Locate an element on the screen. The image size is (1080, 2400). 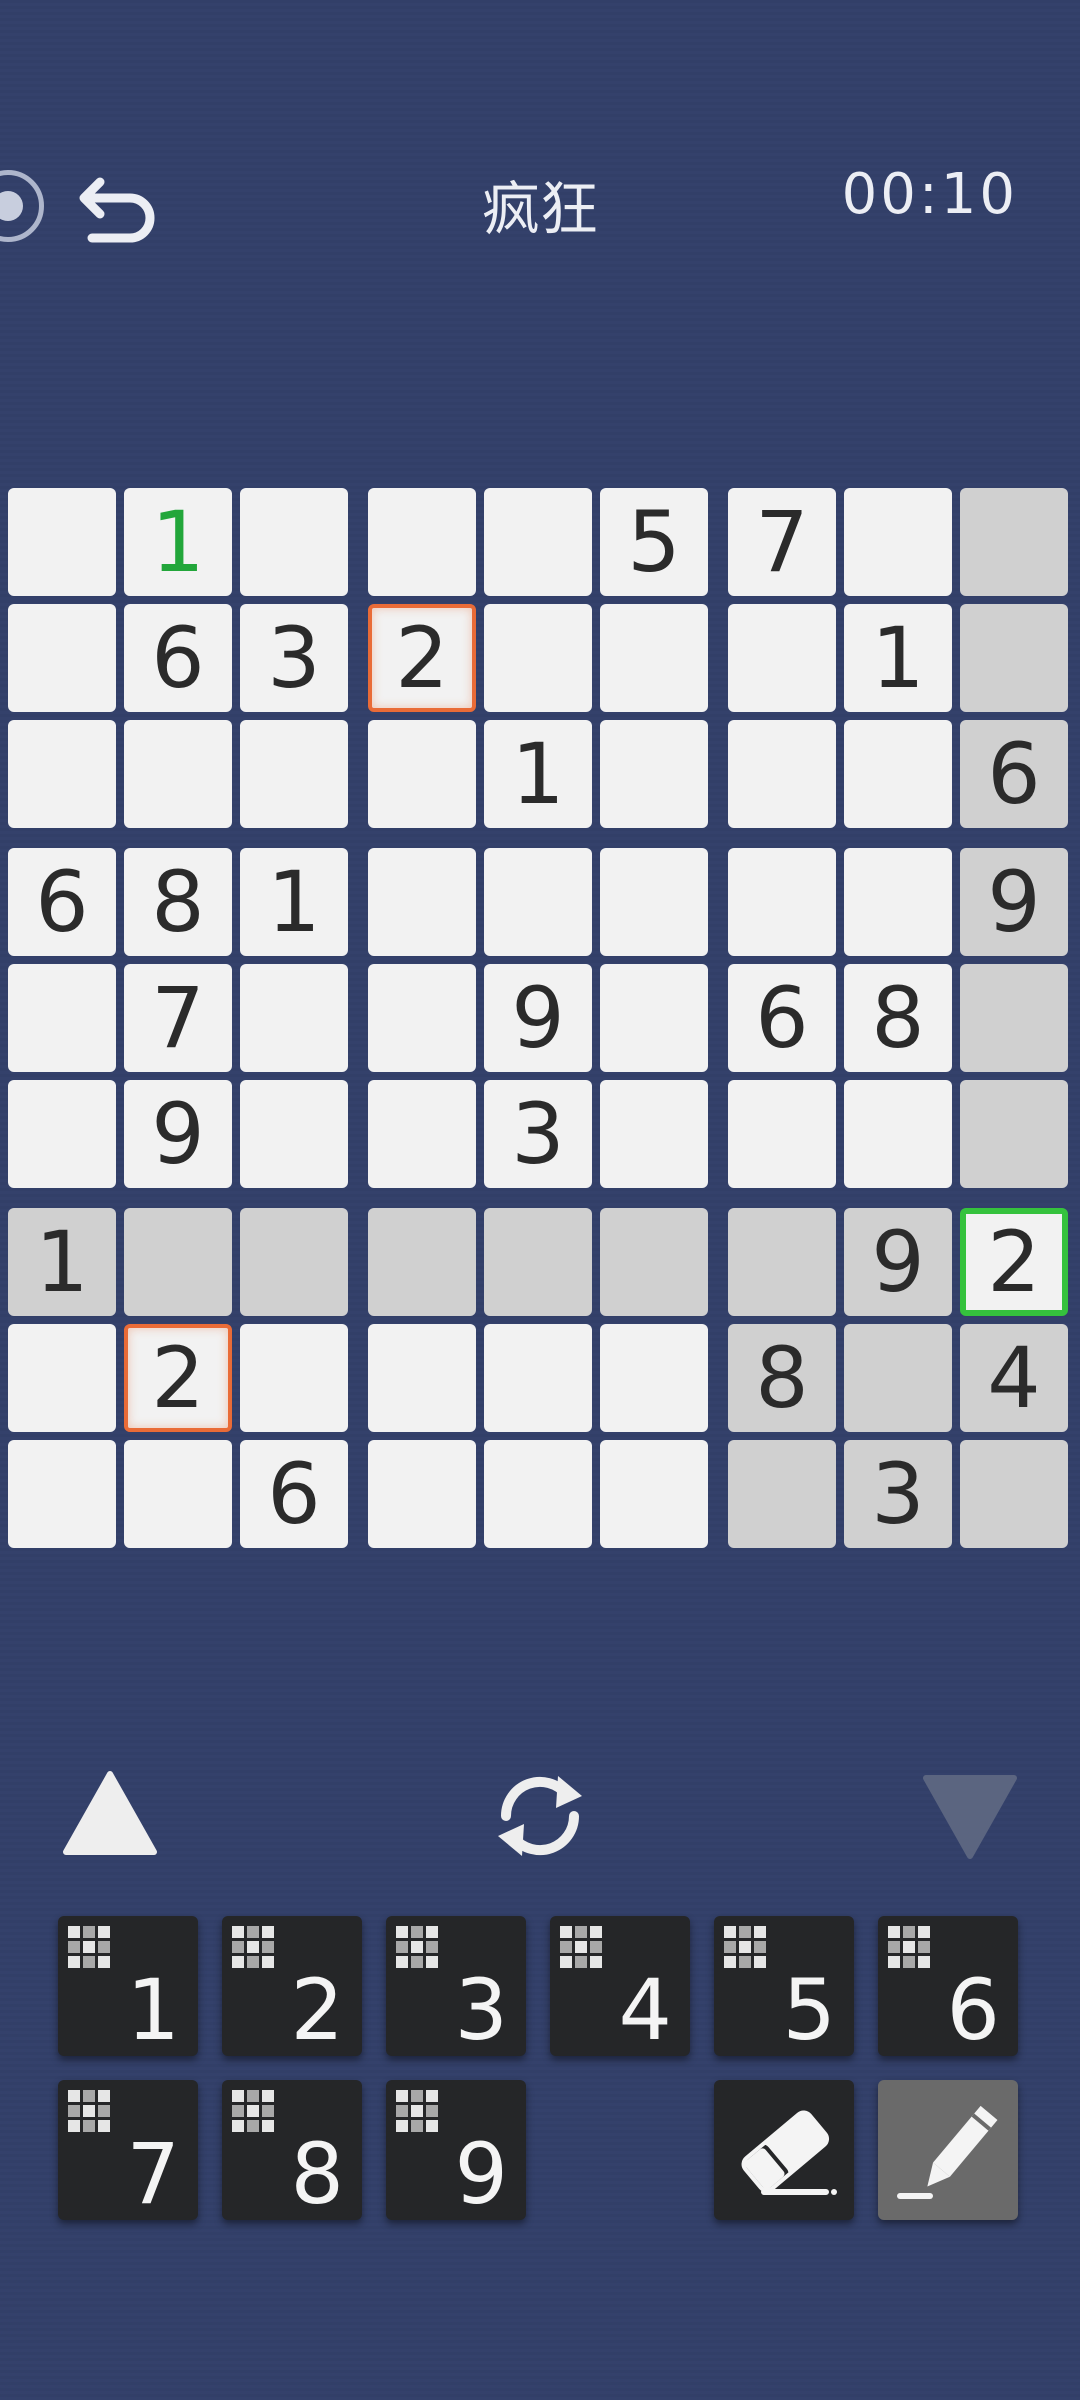
digit-key-9: 9 is located at coordinates (456, 2150).